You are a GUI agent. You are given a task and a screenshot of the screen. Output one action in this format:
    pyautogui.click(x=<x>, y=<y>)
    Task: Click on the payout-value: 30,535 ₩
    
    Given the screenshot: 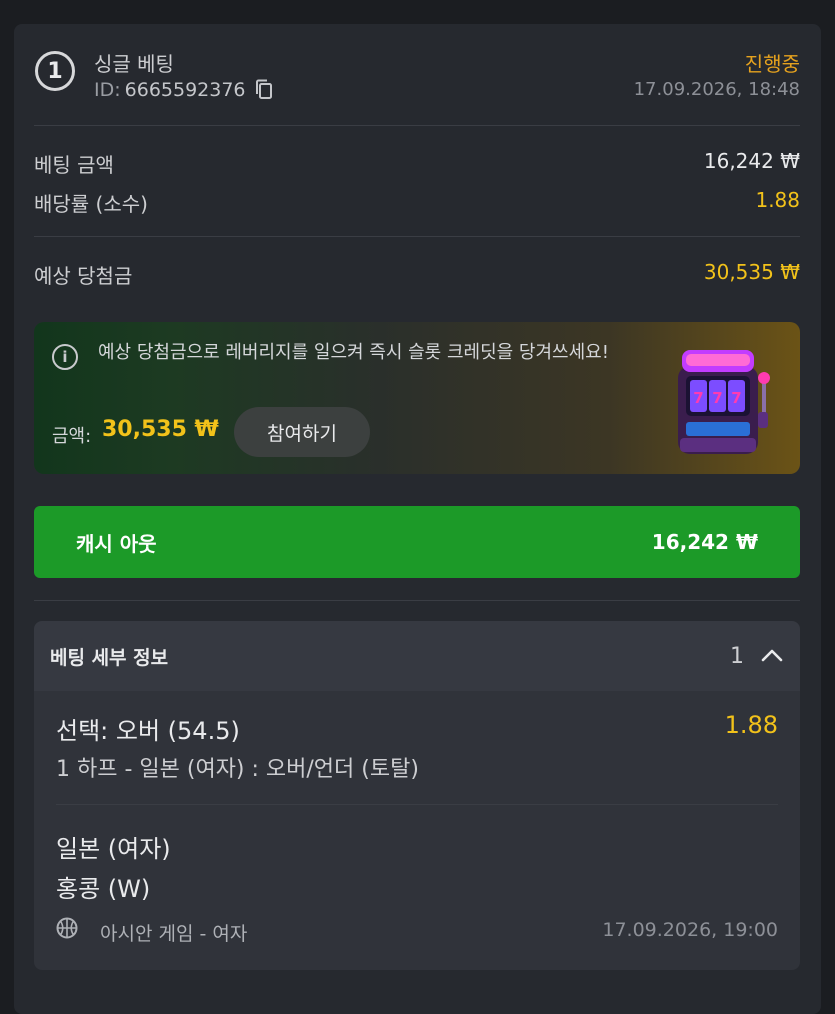 What is the action you would take?
    pyautogui.click(x=751, y=272)
    